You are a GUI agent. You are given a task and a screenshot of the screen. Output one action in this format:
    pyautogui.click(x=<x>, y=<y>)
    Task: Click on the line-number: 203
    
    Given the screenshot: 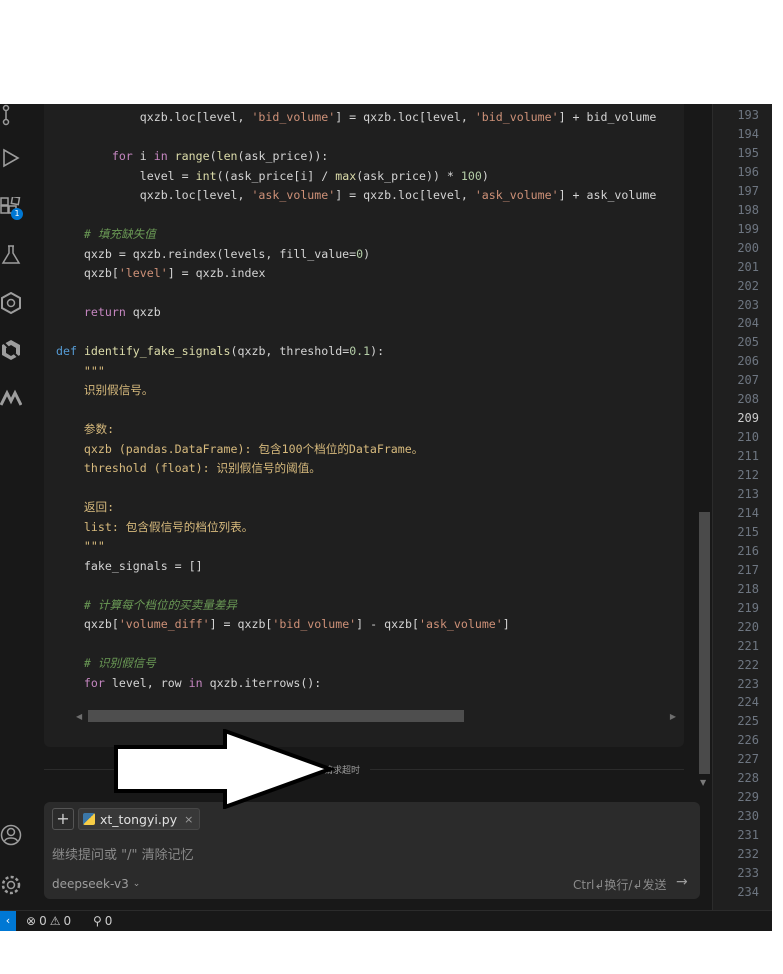 What is the action you would take?
    pyautogui.click(x=748, y=304)
    